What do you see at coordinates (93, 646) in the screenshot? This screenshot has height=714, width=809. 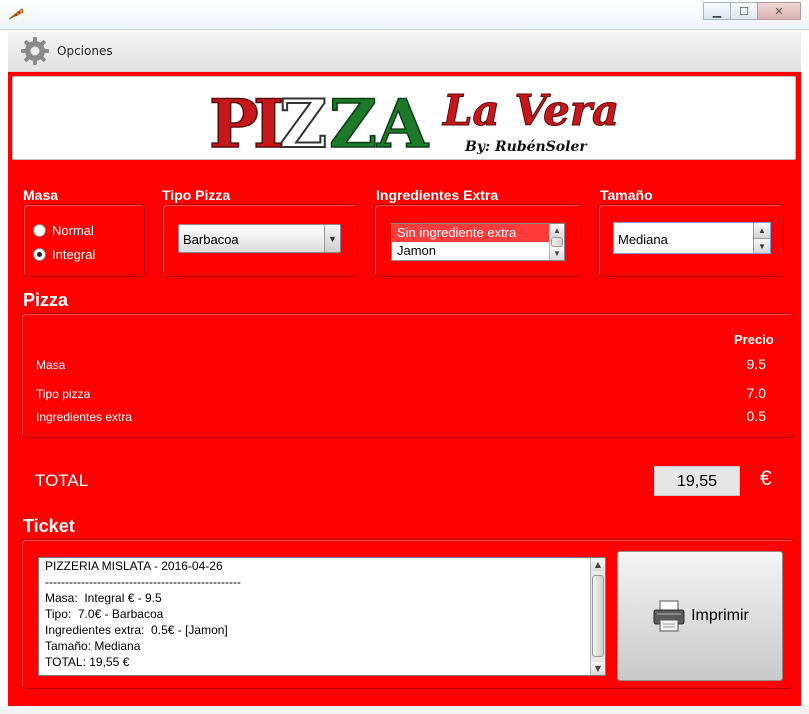 I see `ticket-line: Tamaño: Mediana` at bounding box center [93, 646].